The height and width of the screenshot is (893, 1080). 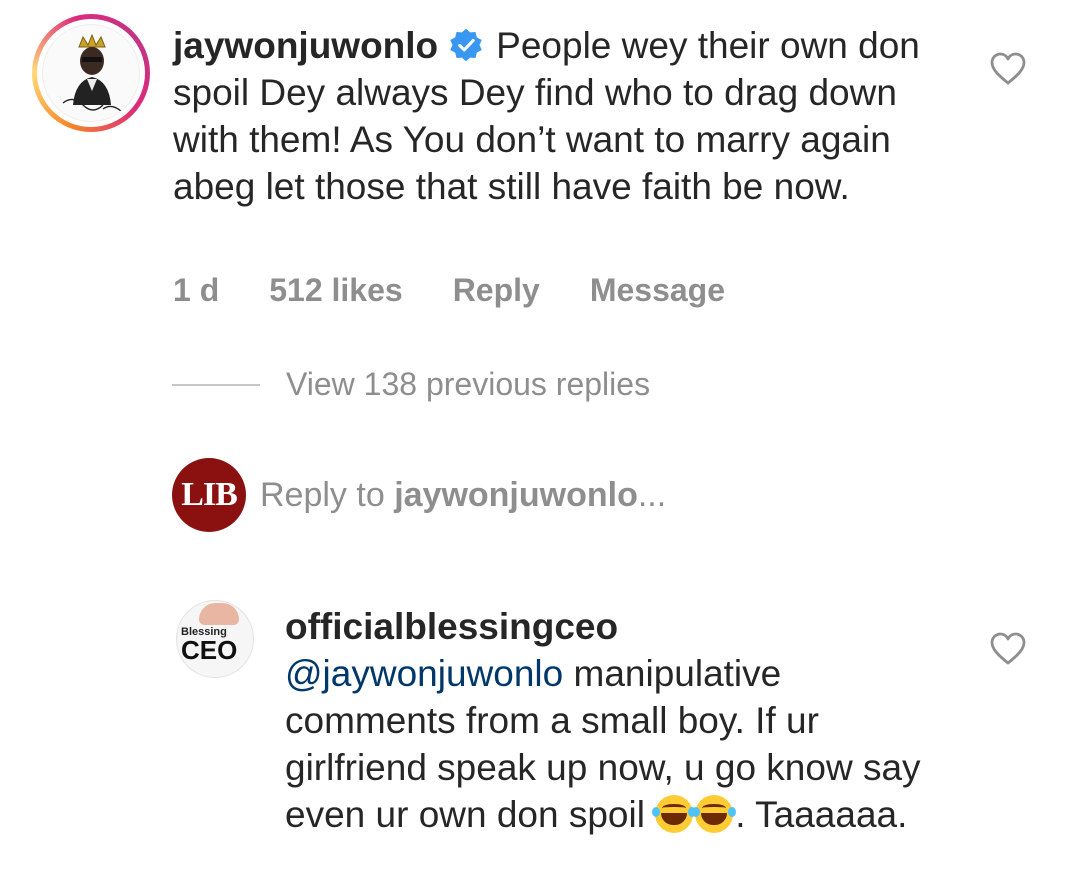 What do you see at coordinates (216, 384) in the screenshot?
I see `divider-line` at bounding box center [216, 384].